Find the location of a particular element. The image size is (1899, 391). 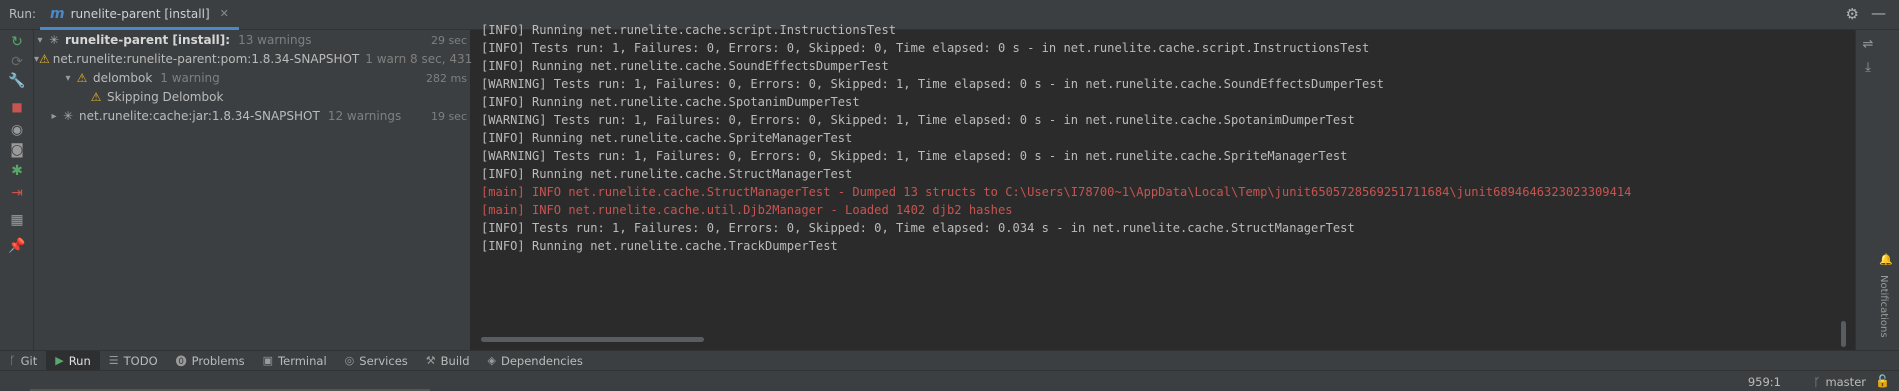

tree-item-label: net.runelite:cache:jar:1.8.34-SNAPSHOT is located at coordinates (199, 116).